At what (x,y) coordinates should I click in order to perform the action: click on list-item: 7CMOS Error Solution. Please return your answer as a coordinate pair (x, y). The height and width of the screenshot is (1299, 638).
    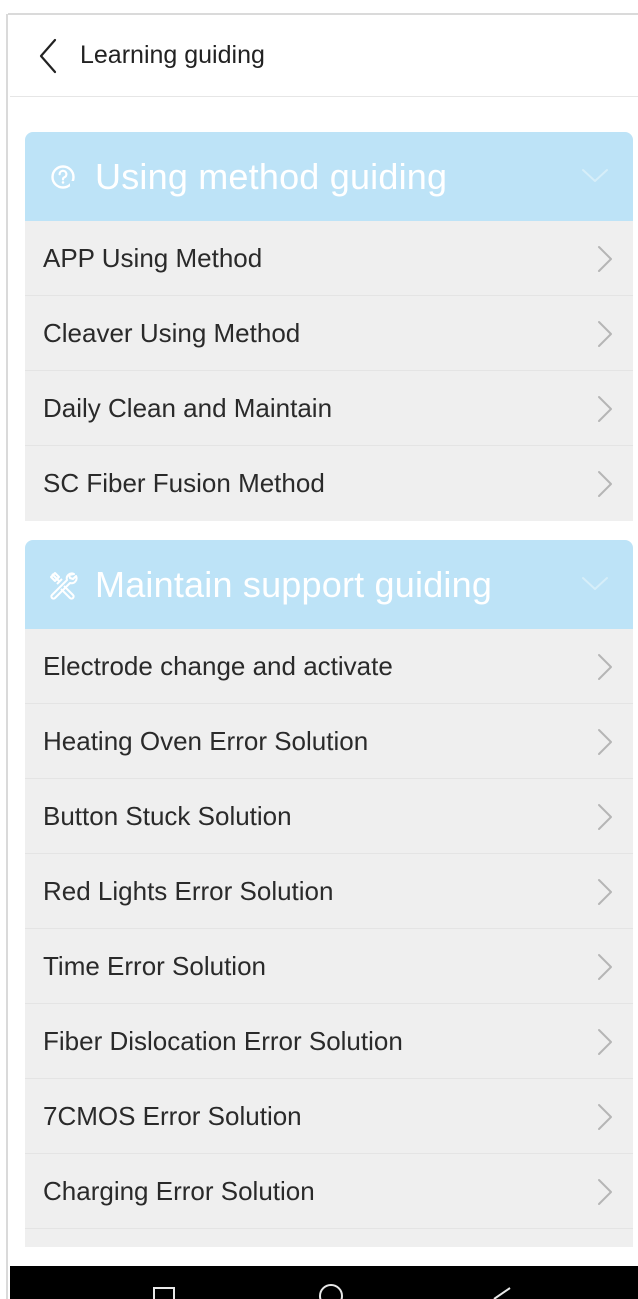
    Looking at the image, I should click on (329, 1116).